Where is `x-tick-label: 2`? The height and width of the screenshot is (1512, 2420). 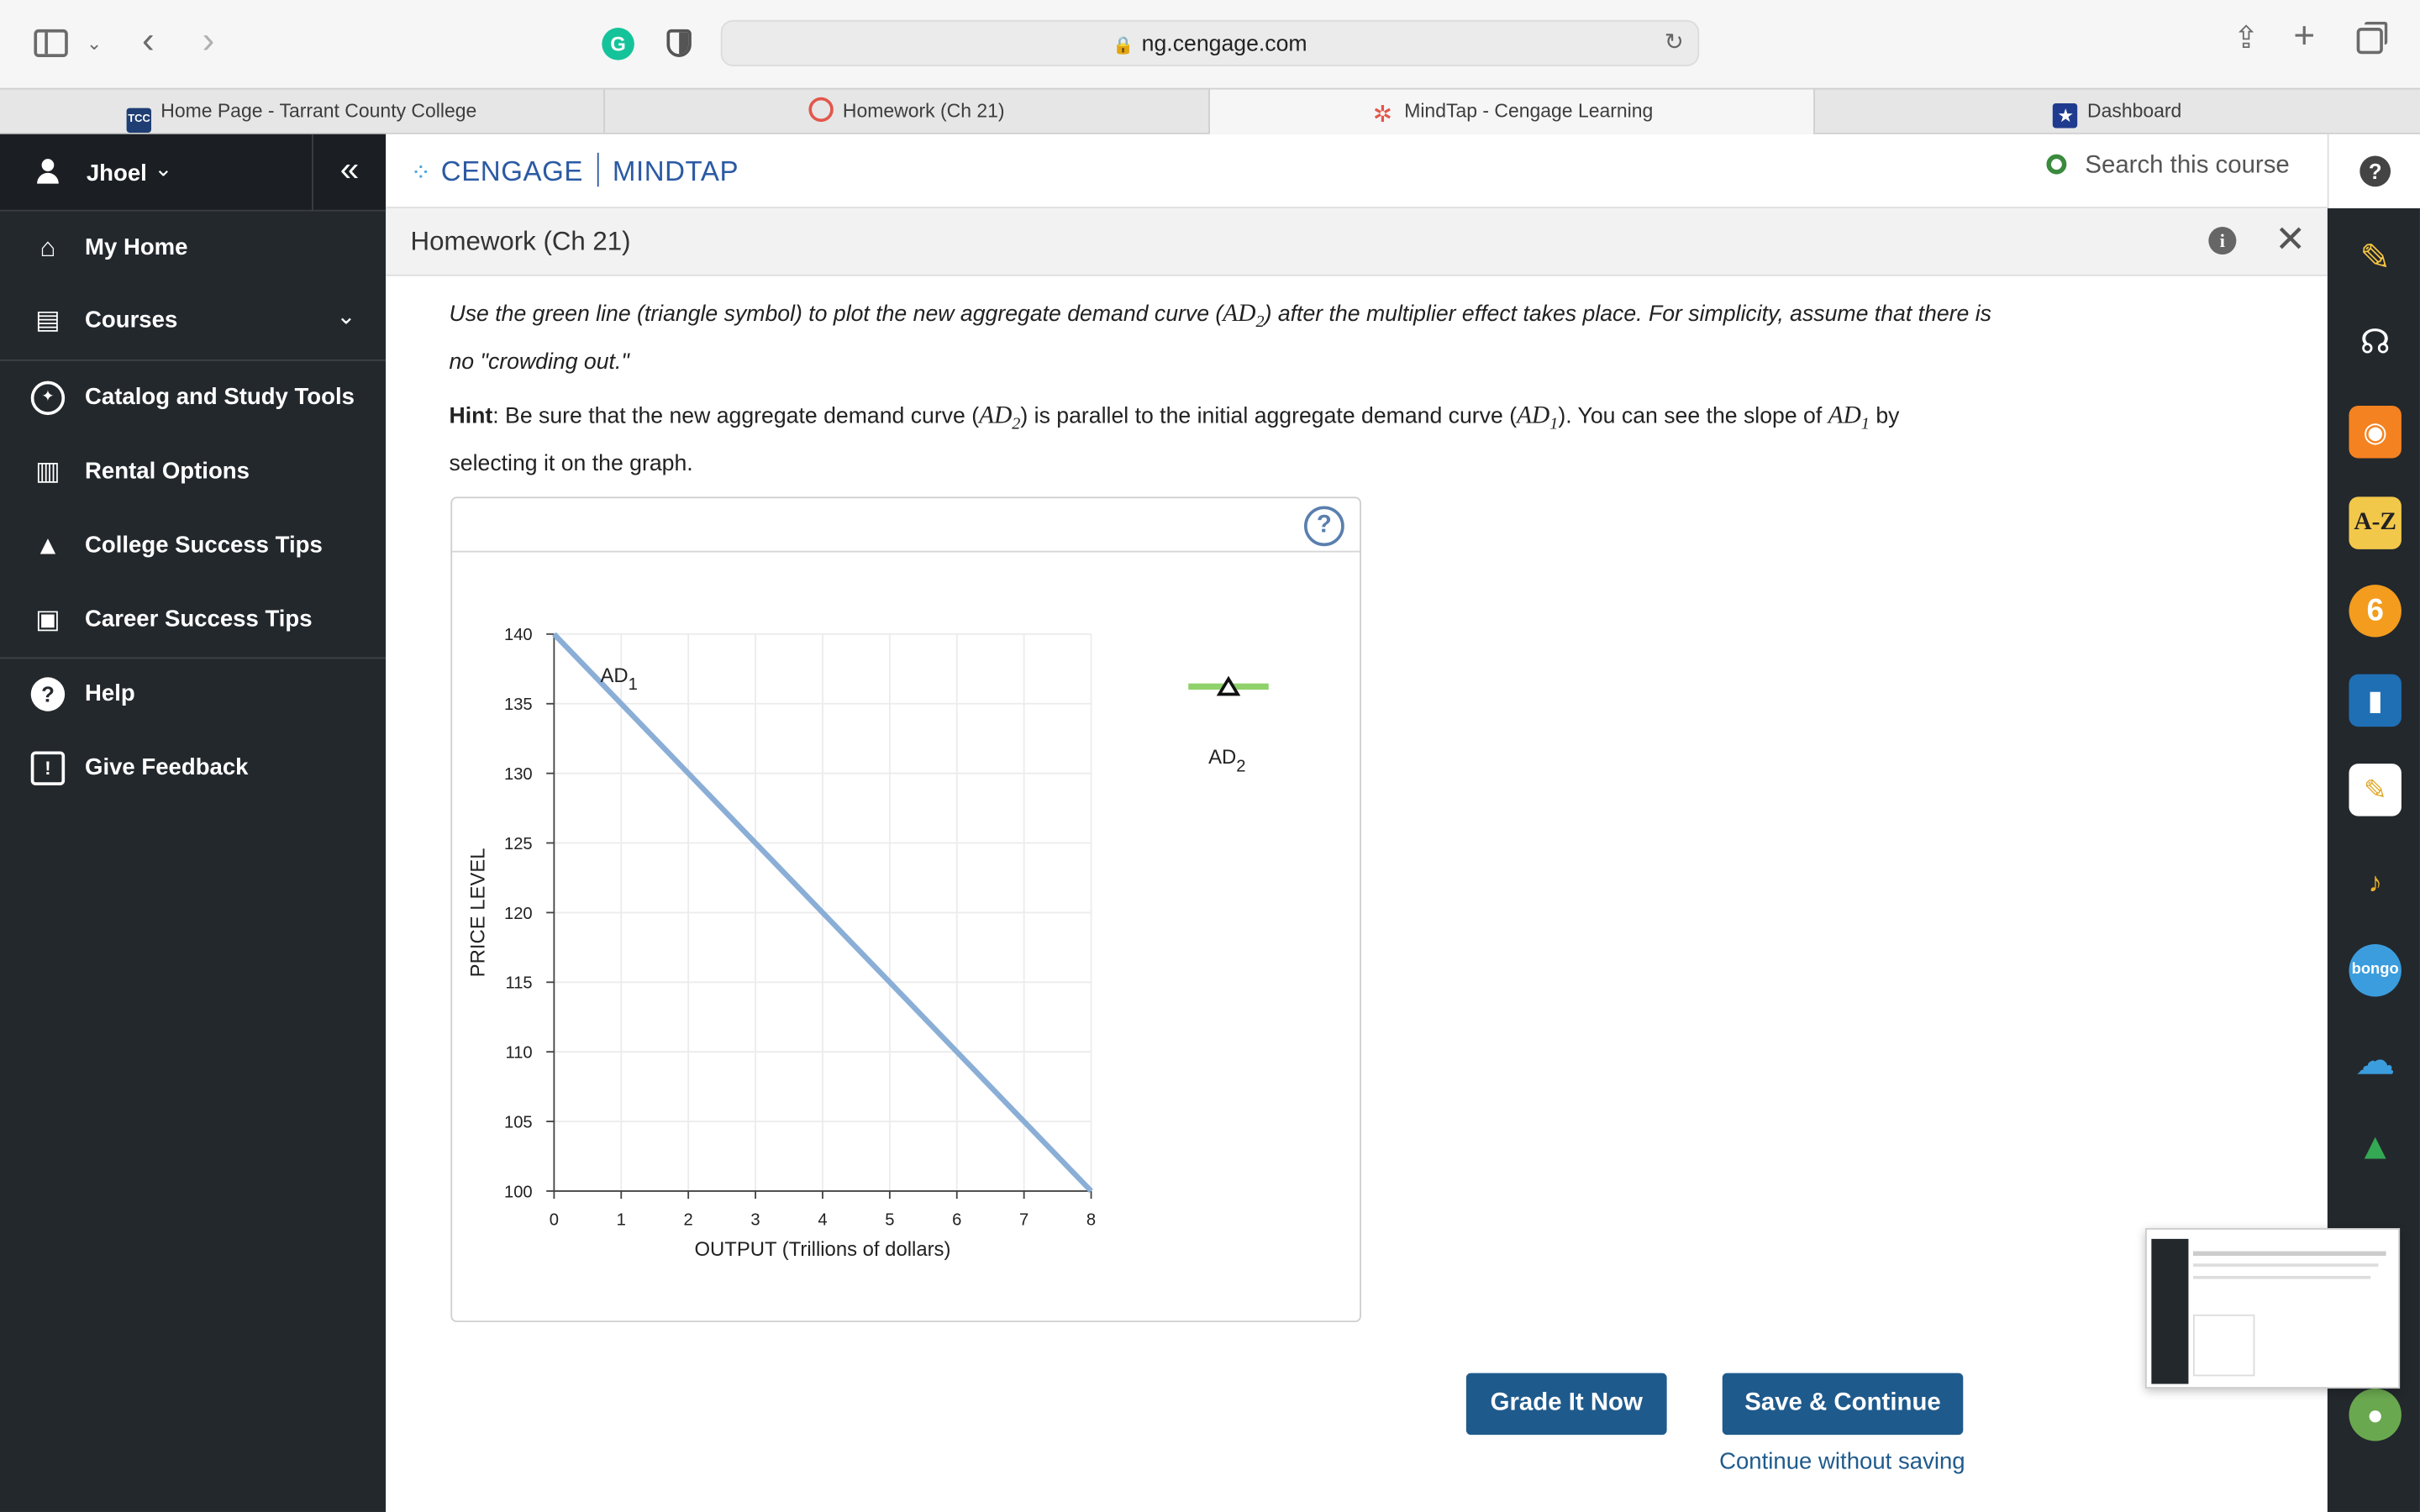 x-tick-label: 2 is located at coordinates (688, 1219).